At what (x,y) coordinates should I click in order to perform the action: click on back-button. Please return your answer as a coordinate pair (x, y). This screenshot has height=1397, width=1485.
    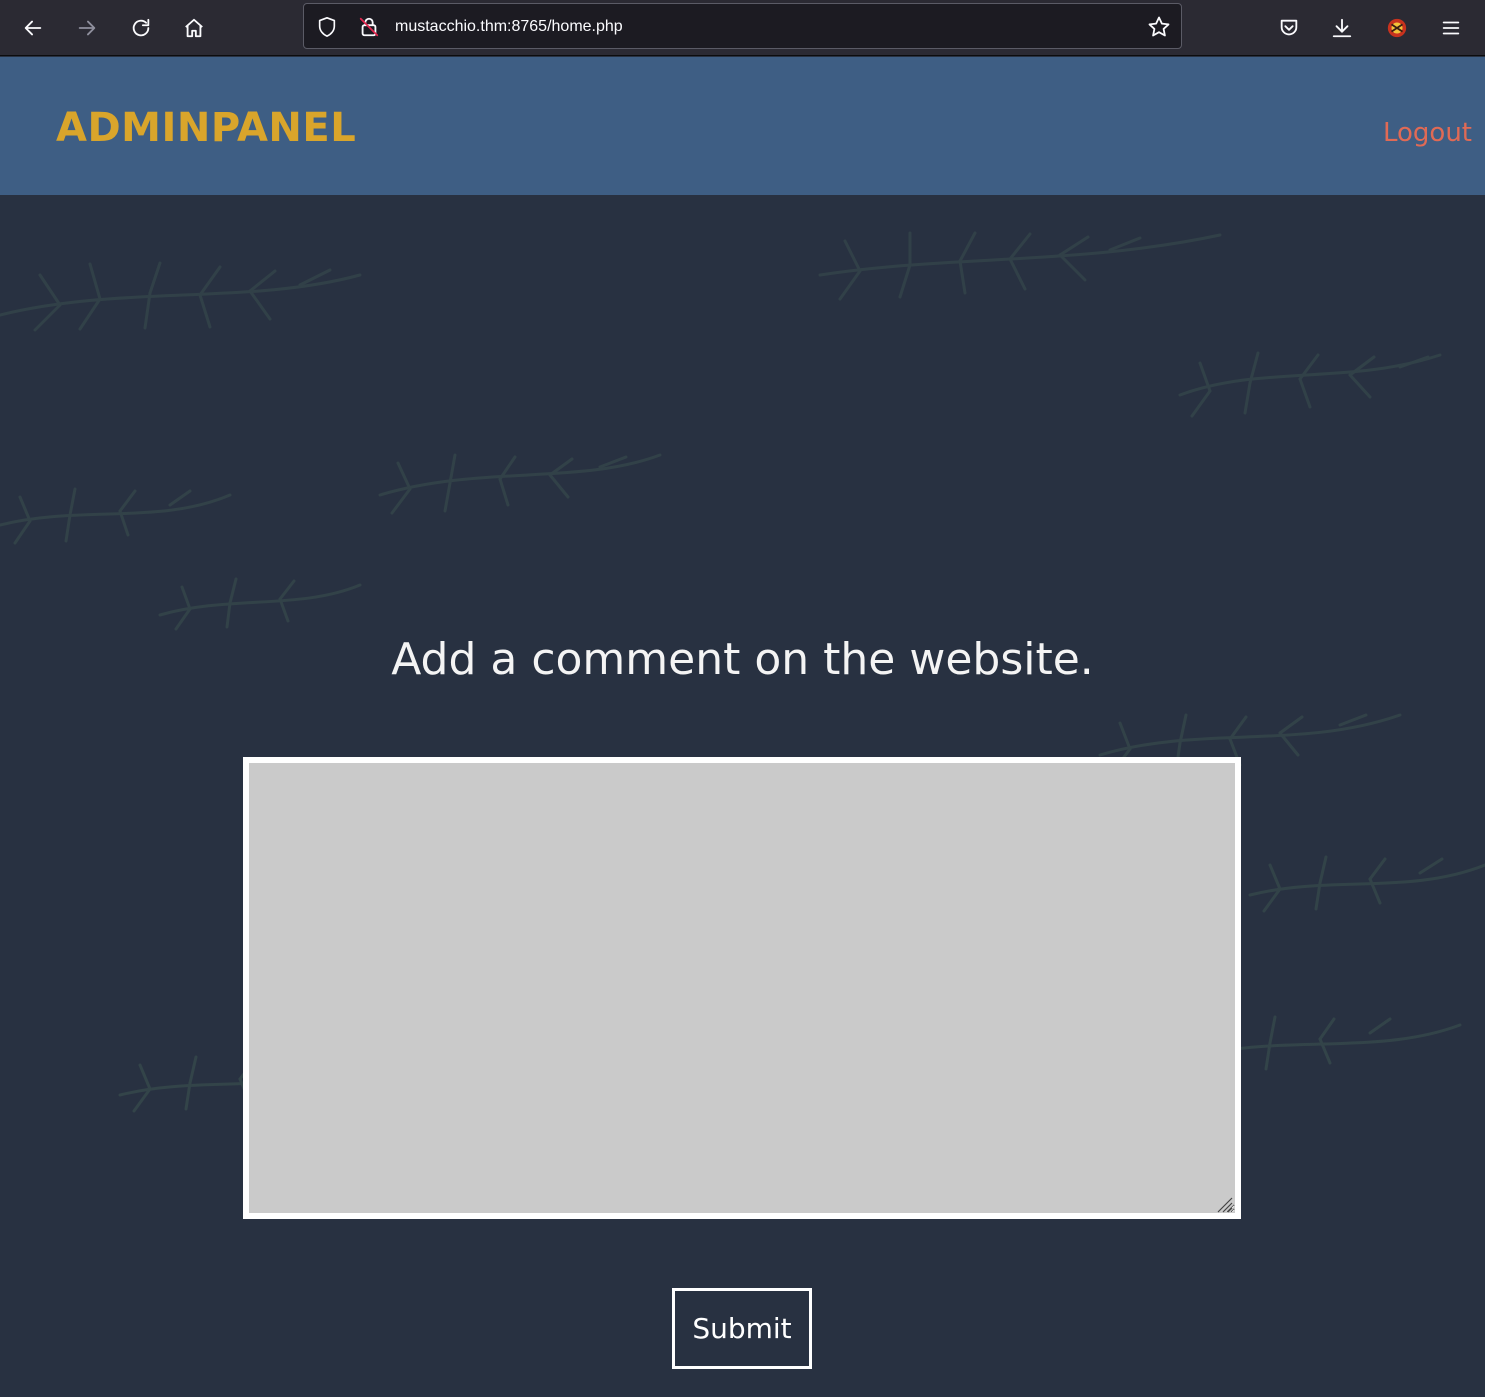
    Looking at the image, I should click on (33, 28).